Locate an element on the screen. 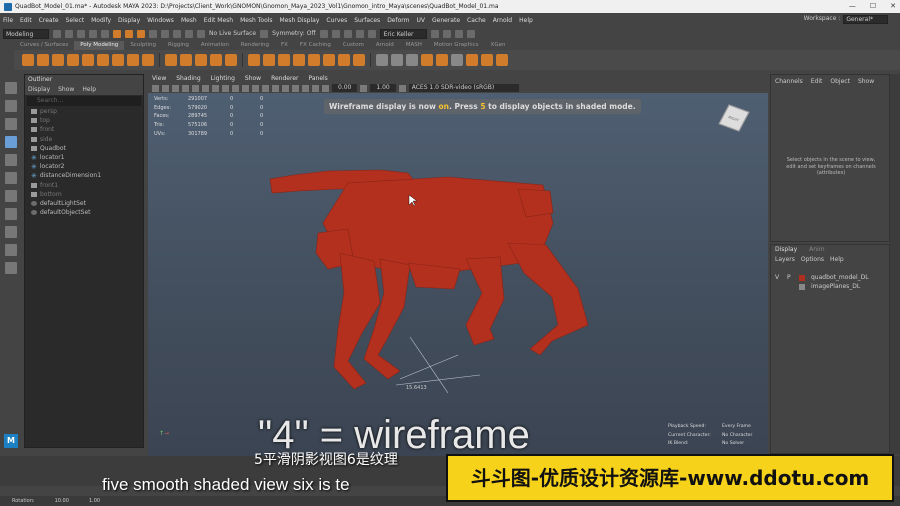 This screenshot has width=900, height=506. new-scene-icon is located at coordinates (57, 33).